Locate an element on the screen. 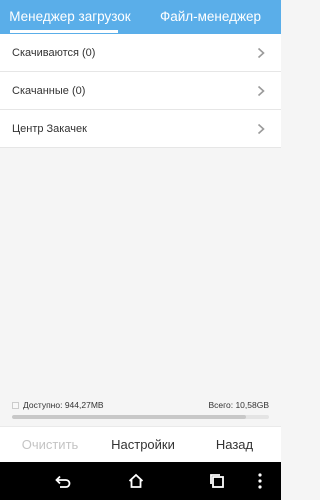 The image size is (320, 500). list-item-download-center: Центр Закачек is located at coordinates (140, 129).